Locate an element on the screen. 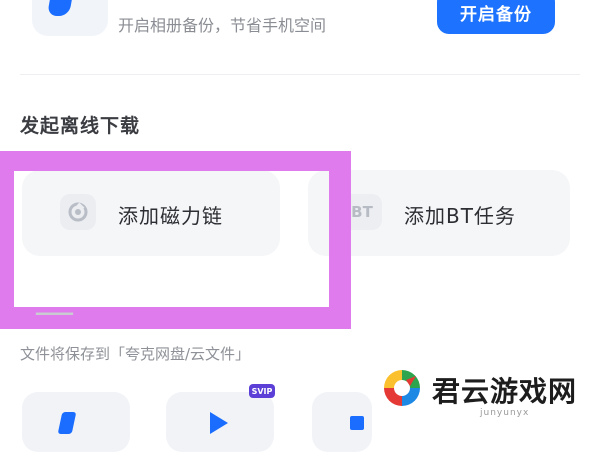  watermark-text: 君云游戏网 is located at coordinates (505, 391).